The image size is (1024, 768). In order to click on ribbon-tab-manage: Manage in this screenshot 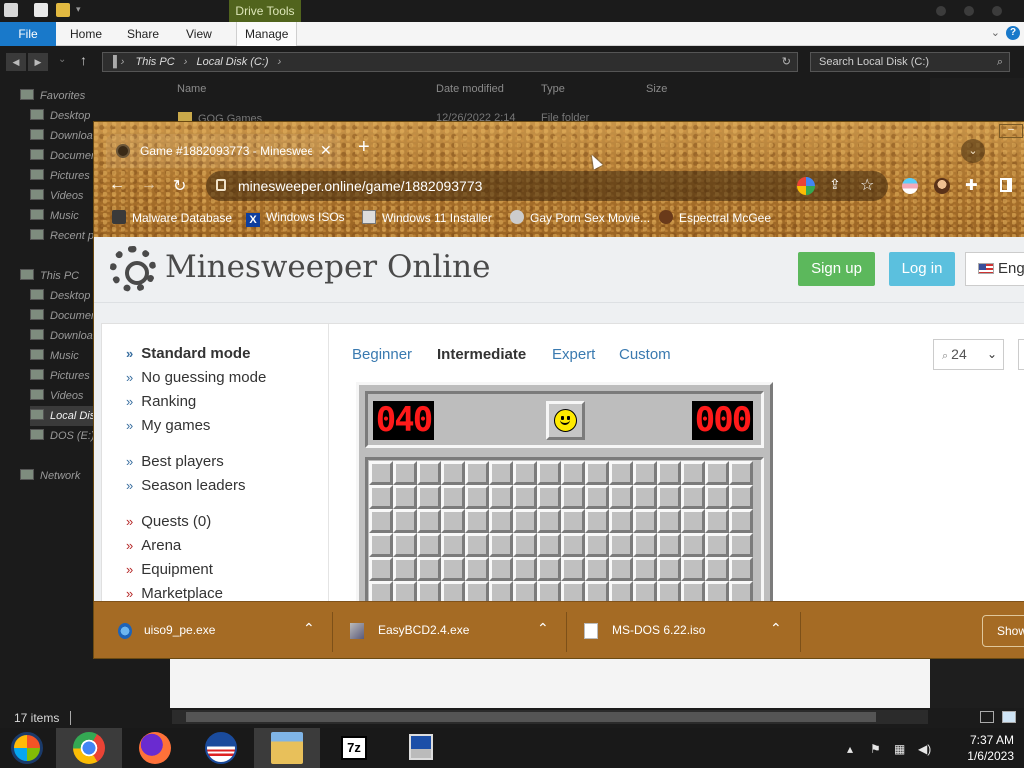, I will do `click(267, 34)`.